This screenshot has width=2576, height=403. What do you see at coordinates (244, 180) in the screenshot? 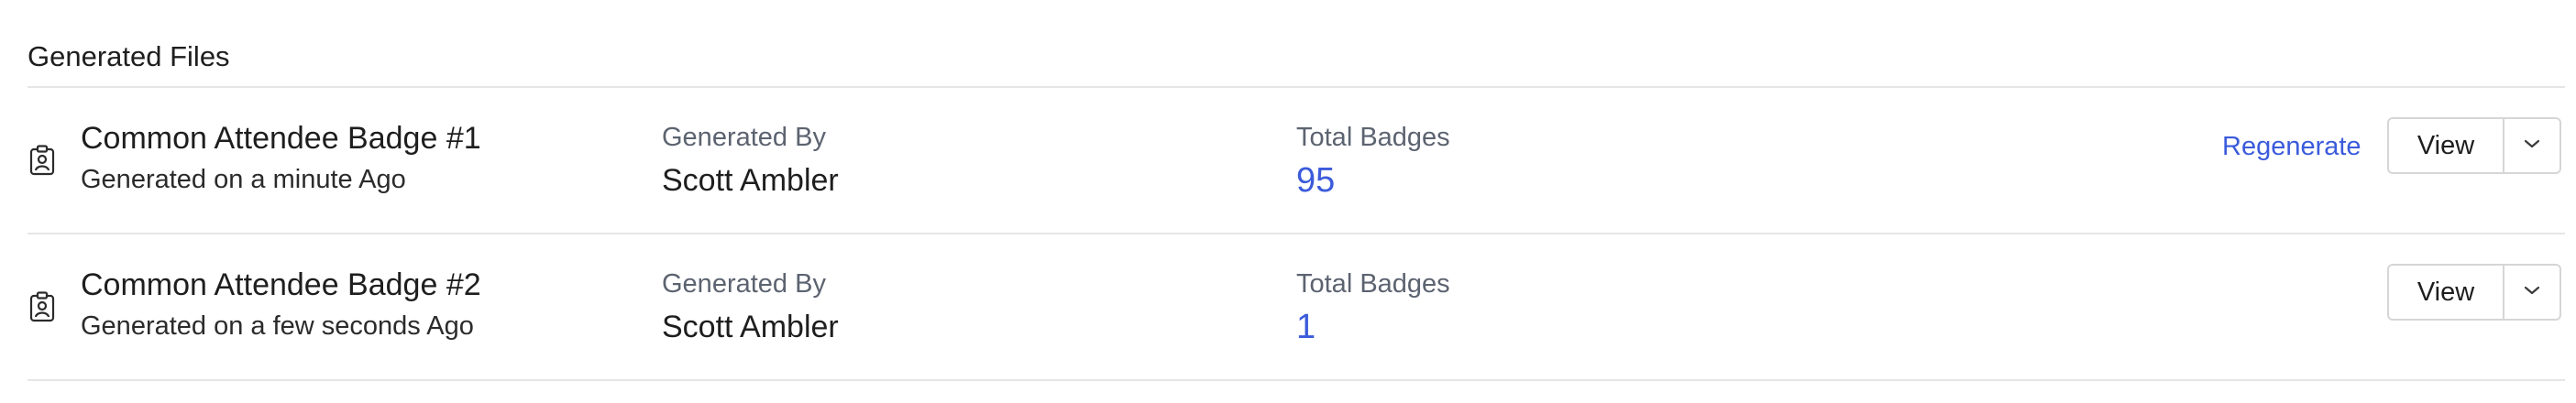
I see `generated-on-text: Generated on a minute Ago` at bounding box center [244, 180].